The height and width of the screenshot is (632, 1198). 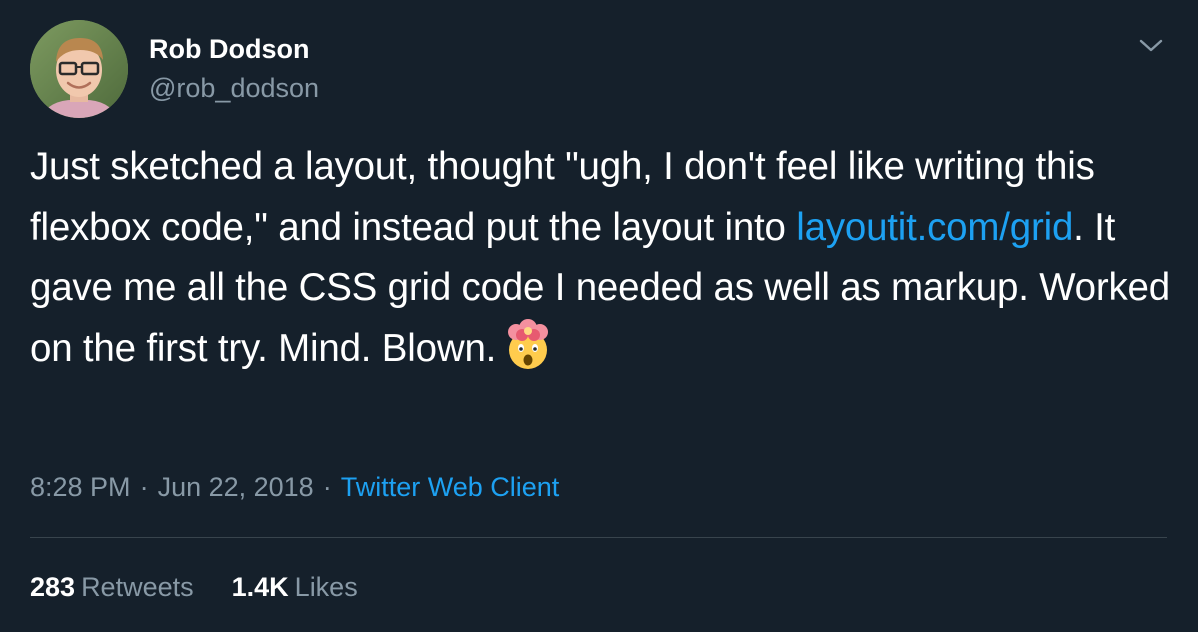 I want to click on likes-label: Likes, so click(x=326, y=587).